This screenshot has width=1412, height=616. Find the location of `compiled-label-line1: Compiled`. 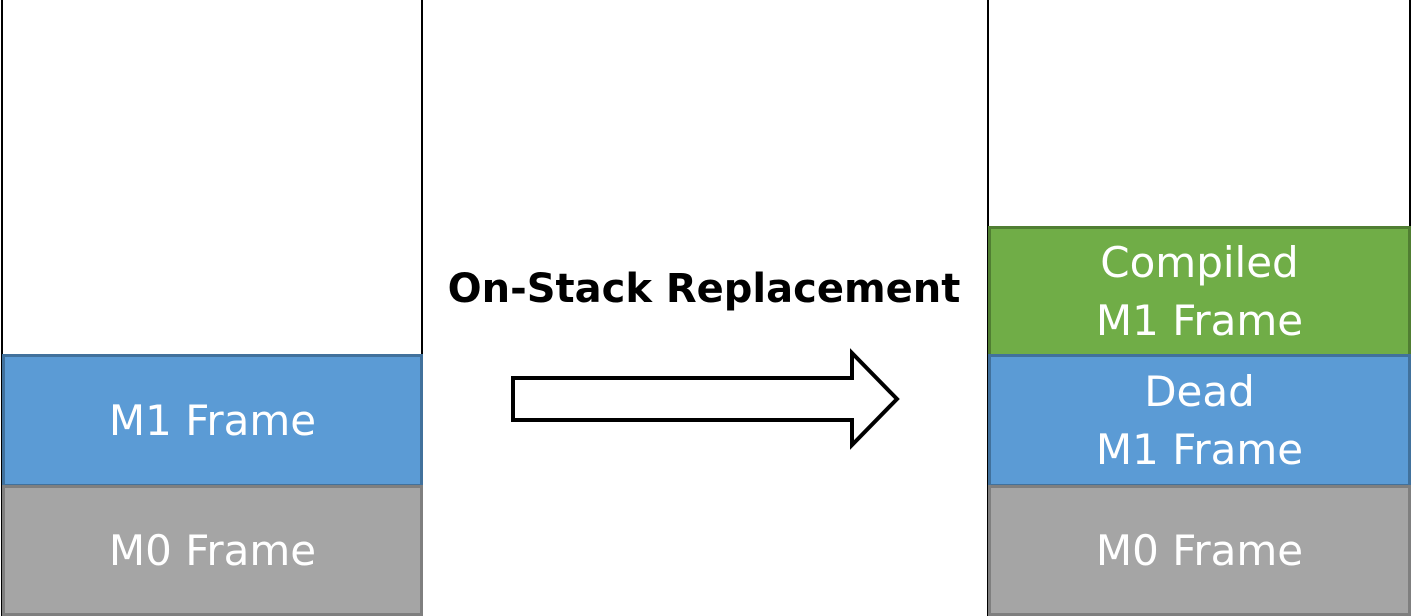

compiled-label-line1: Compiled is located at coordinates (1199, 262).